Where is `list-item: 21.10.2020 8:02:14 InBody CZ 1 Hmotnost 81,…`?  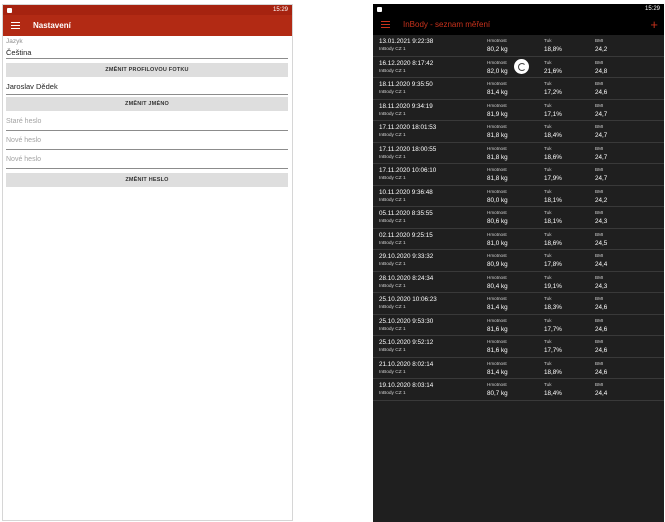 list-item: 21.10.2020 8:02:14 InBody CZ 1 Hmotnost 81,… is located at coordinates (518, 368).